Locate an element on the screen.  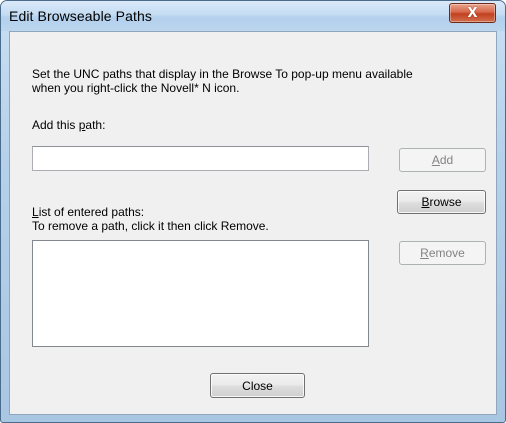
title-bar: Edit Browseable Paths X is located at coordinates (253, 16).